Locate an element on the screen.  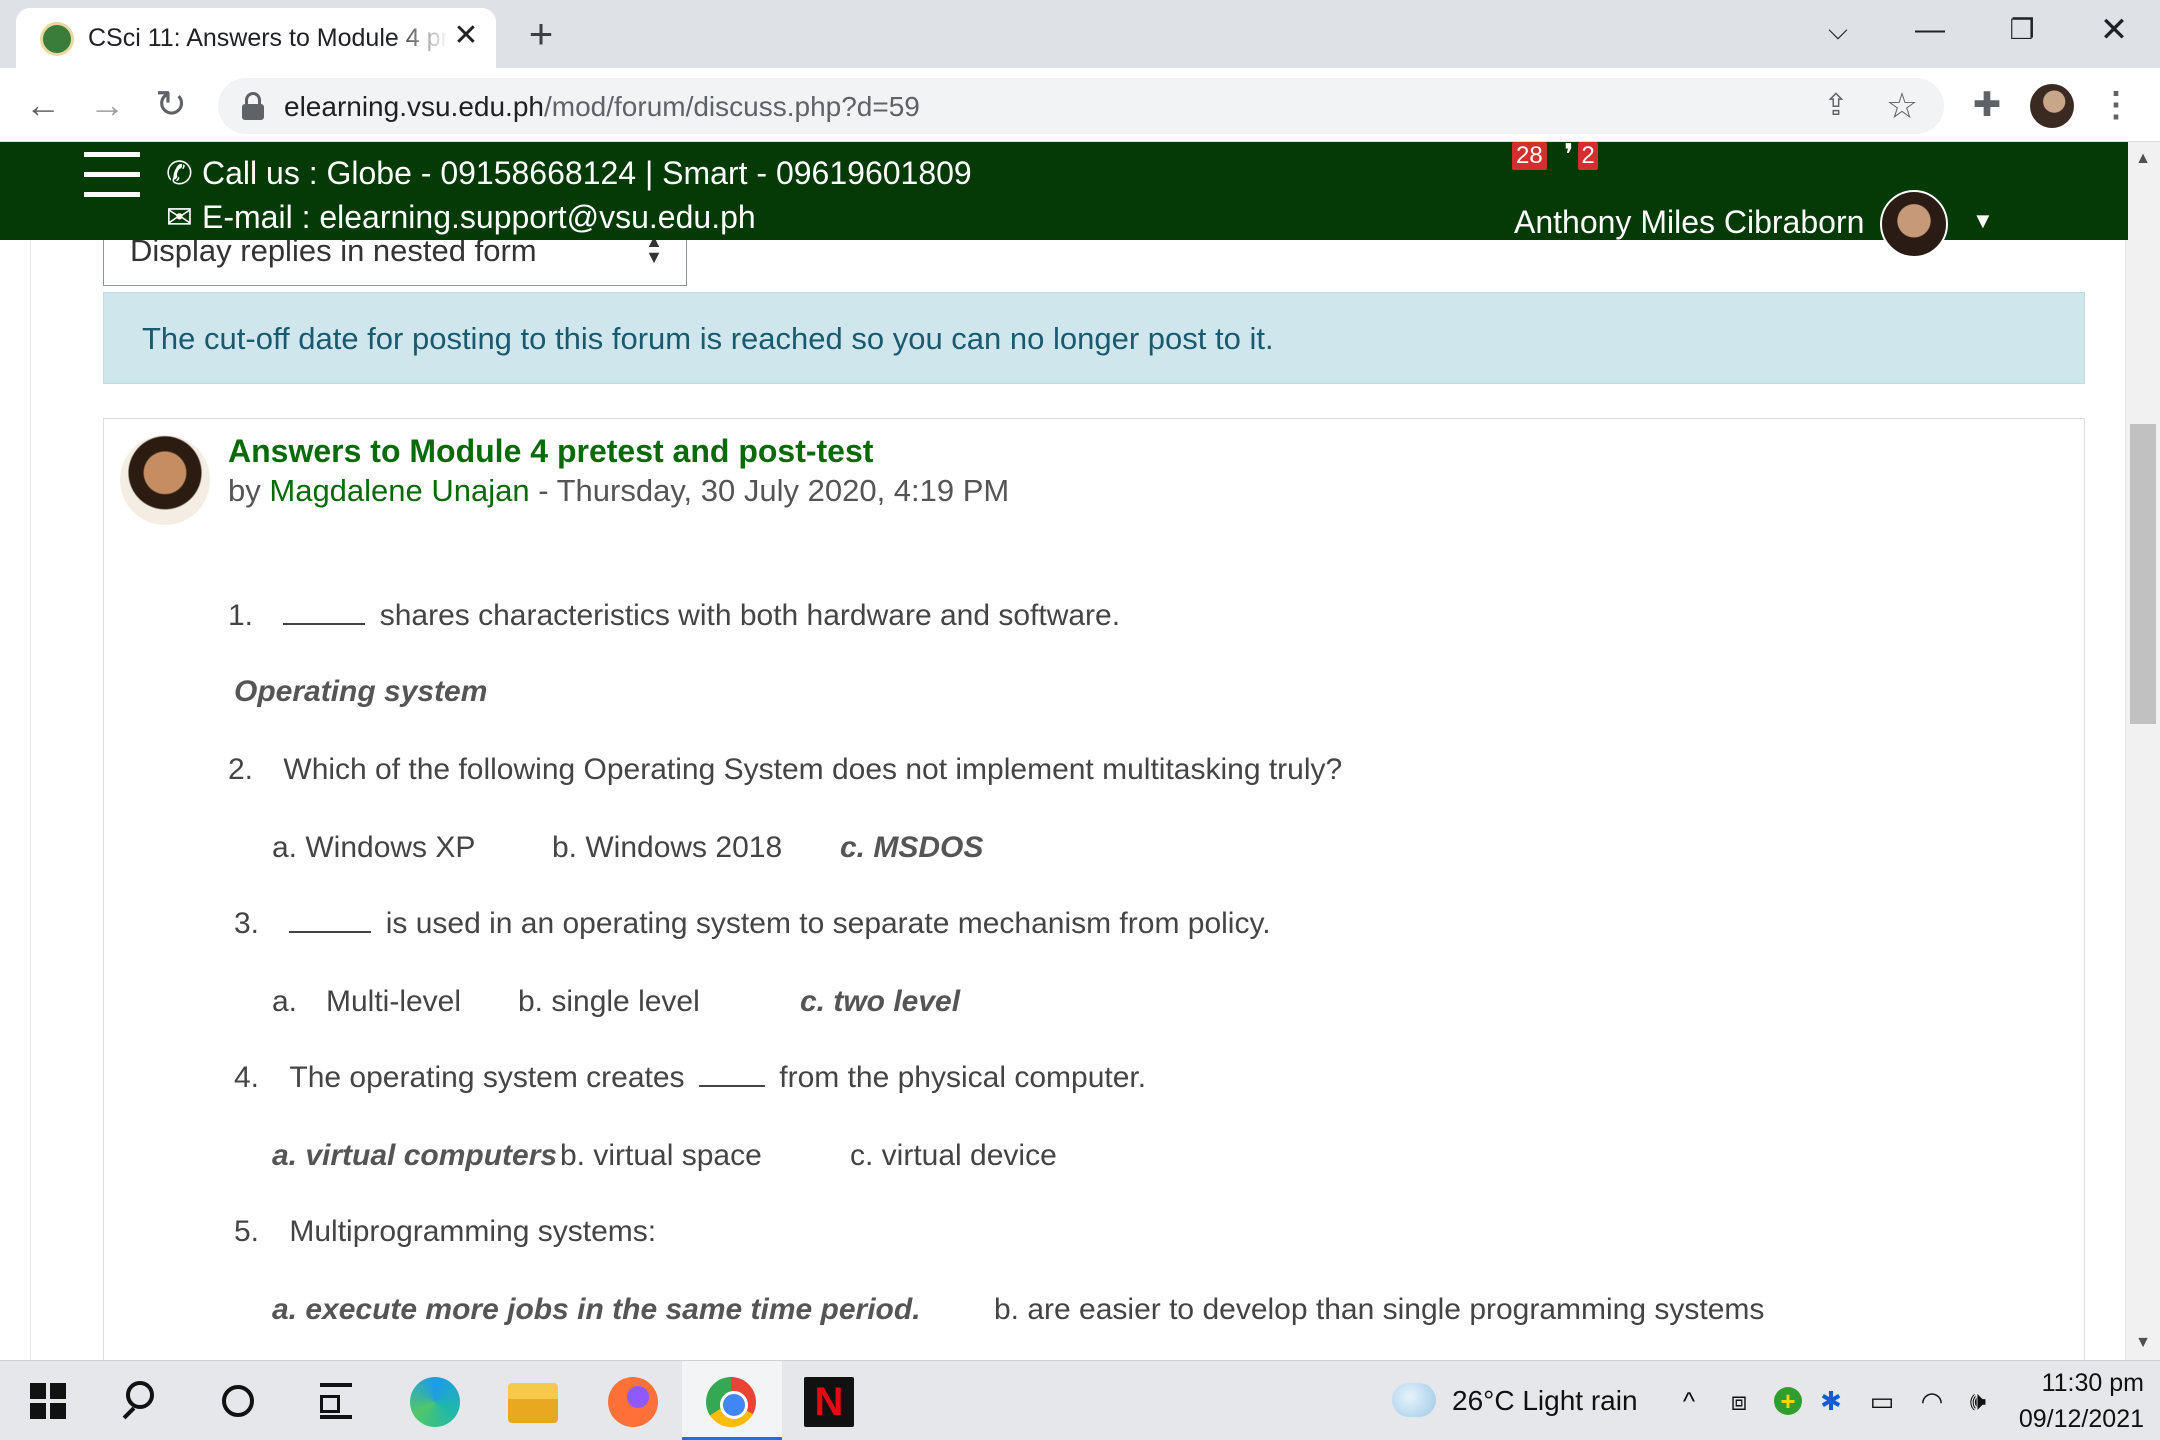
user-name: Anthony Miles Cibraborn is located at coordinates (1689, 222).